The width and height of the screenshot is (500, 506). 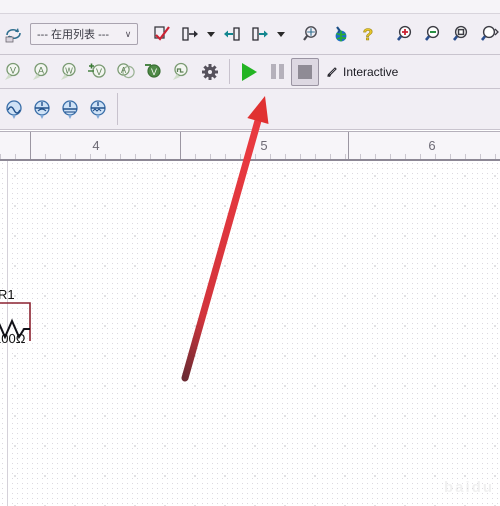 I want to click on zoom-out-button, so click(x=434, y=34).